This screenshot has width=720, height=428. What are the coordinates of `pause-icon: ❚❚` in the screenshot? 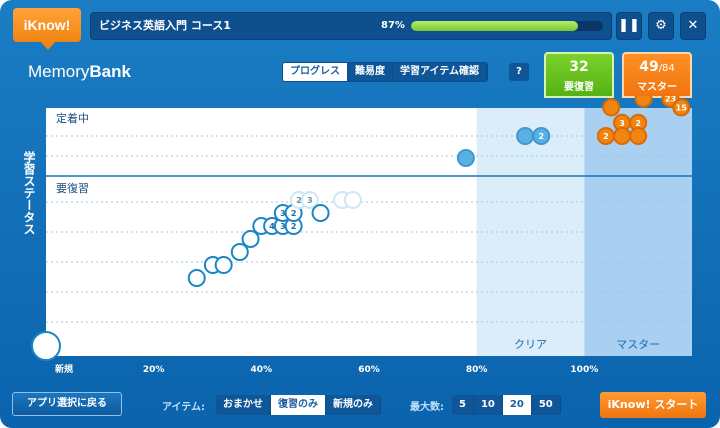 It's located at (629, 25).